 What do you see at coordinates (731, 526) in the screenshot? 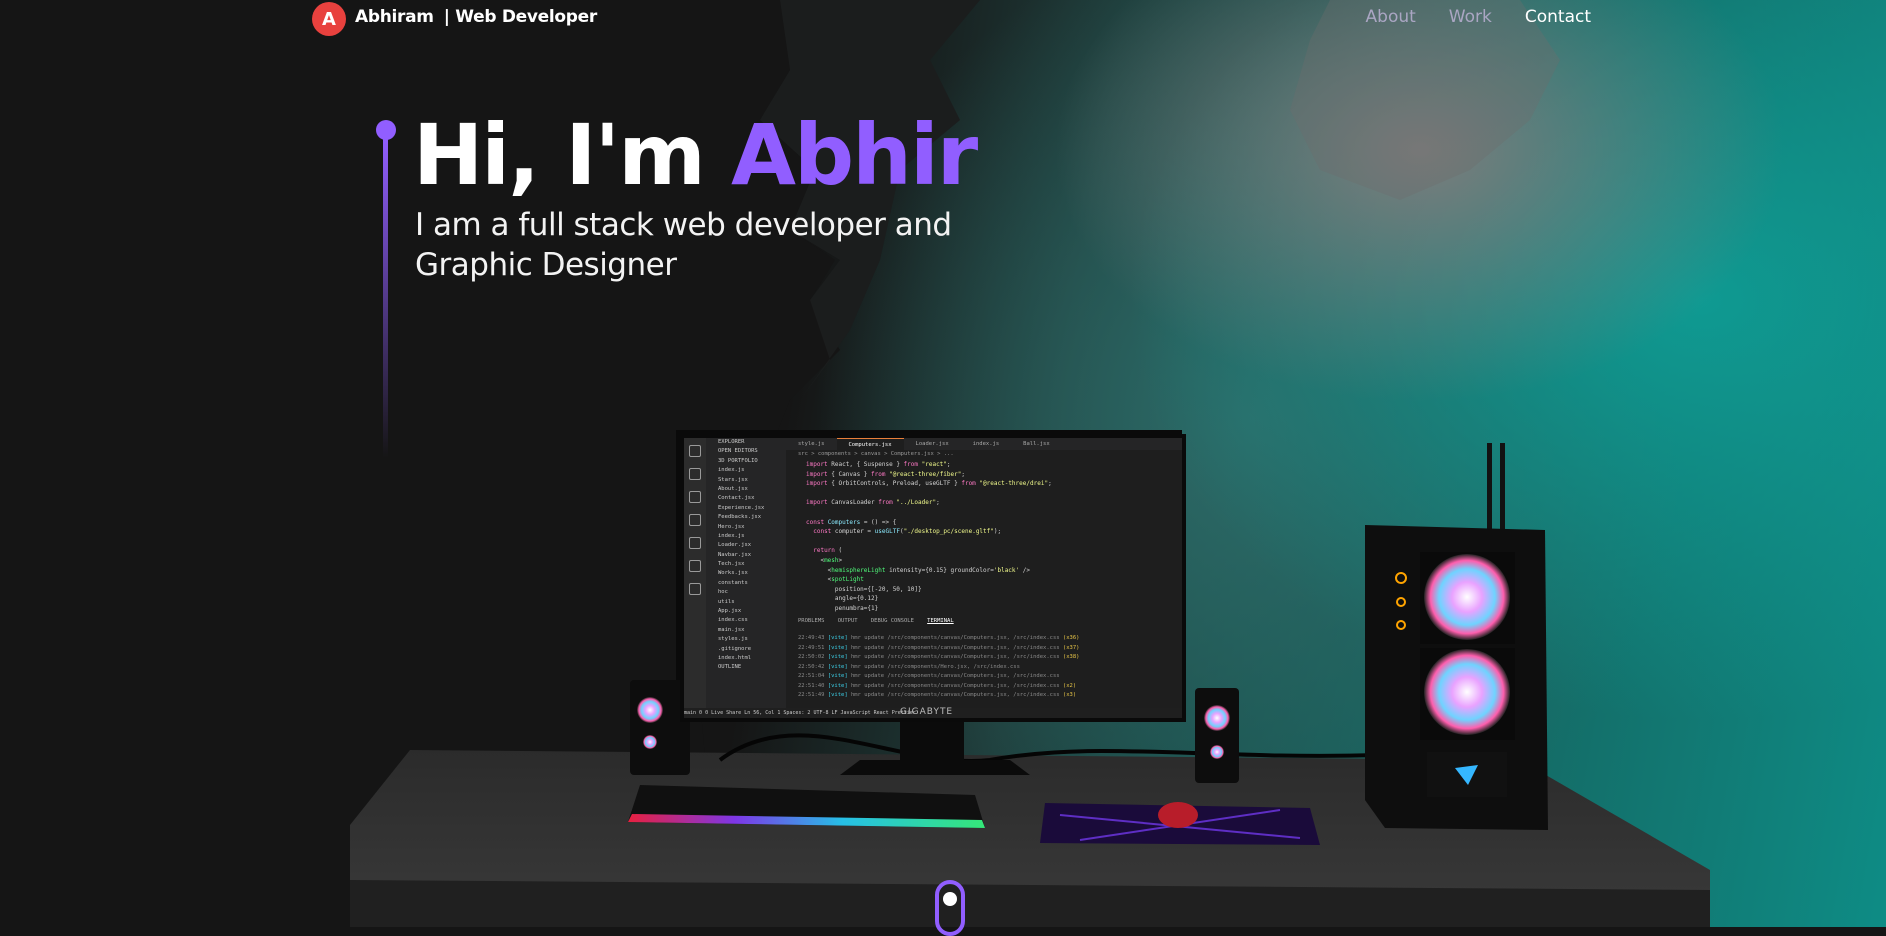
I see `list-item: Hero.jsx` at bounding box center [731, 526].